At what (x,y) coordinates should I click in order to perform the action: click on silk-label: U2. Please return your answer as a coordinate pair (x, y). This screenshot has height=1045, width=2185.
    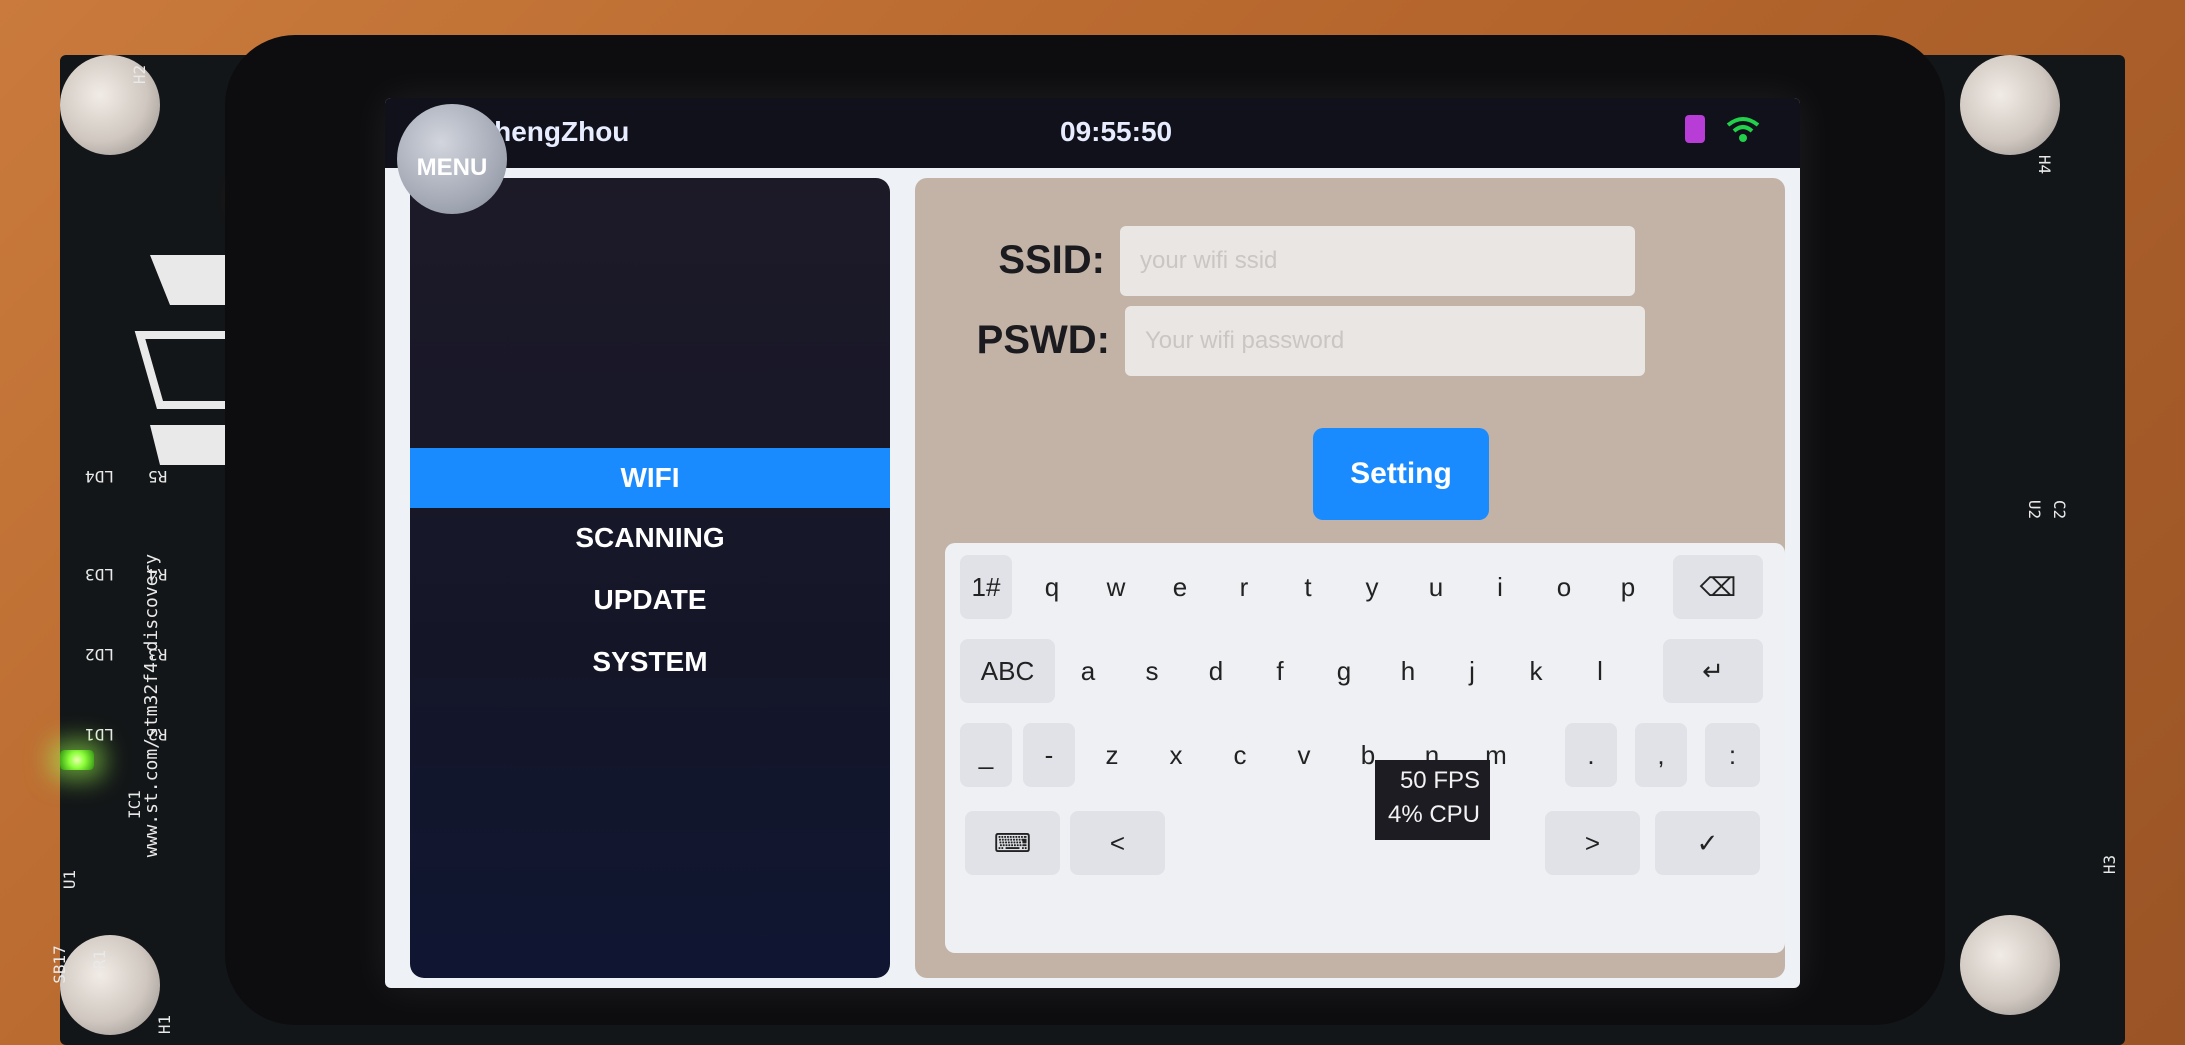
    Looking at the image, I should click on (2035, 509).